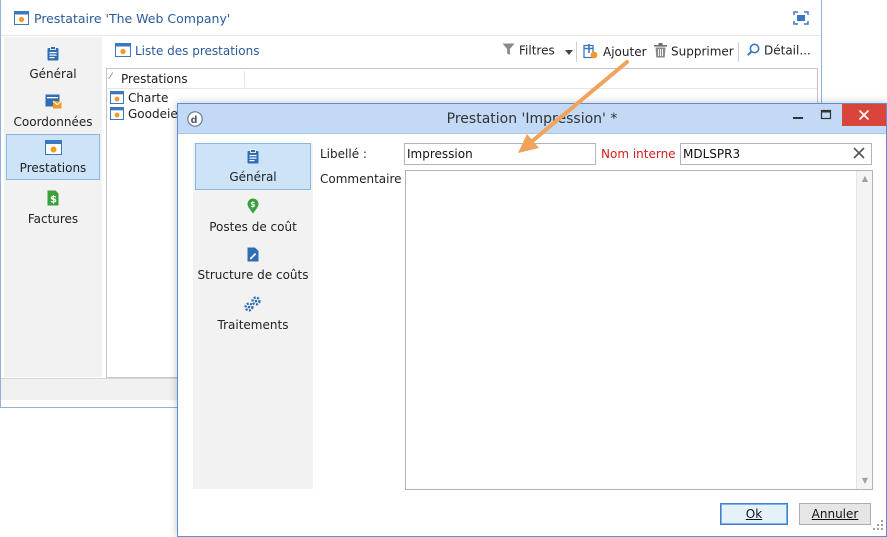 The height and width of the screenshot is (537, 887). What do you see at coordinates (253, 305) in the screenshot?
I see `gears-icon` at bounding box center [253, 305].